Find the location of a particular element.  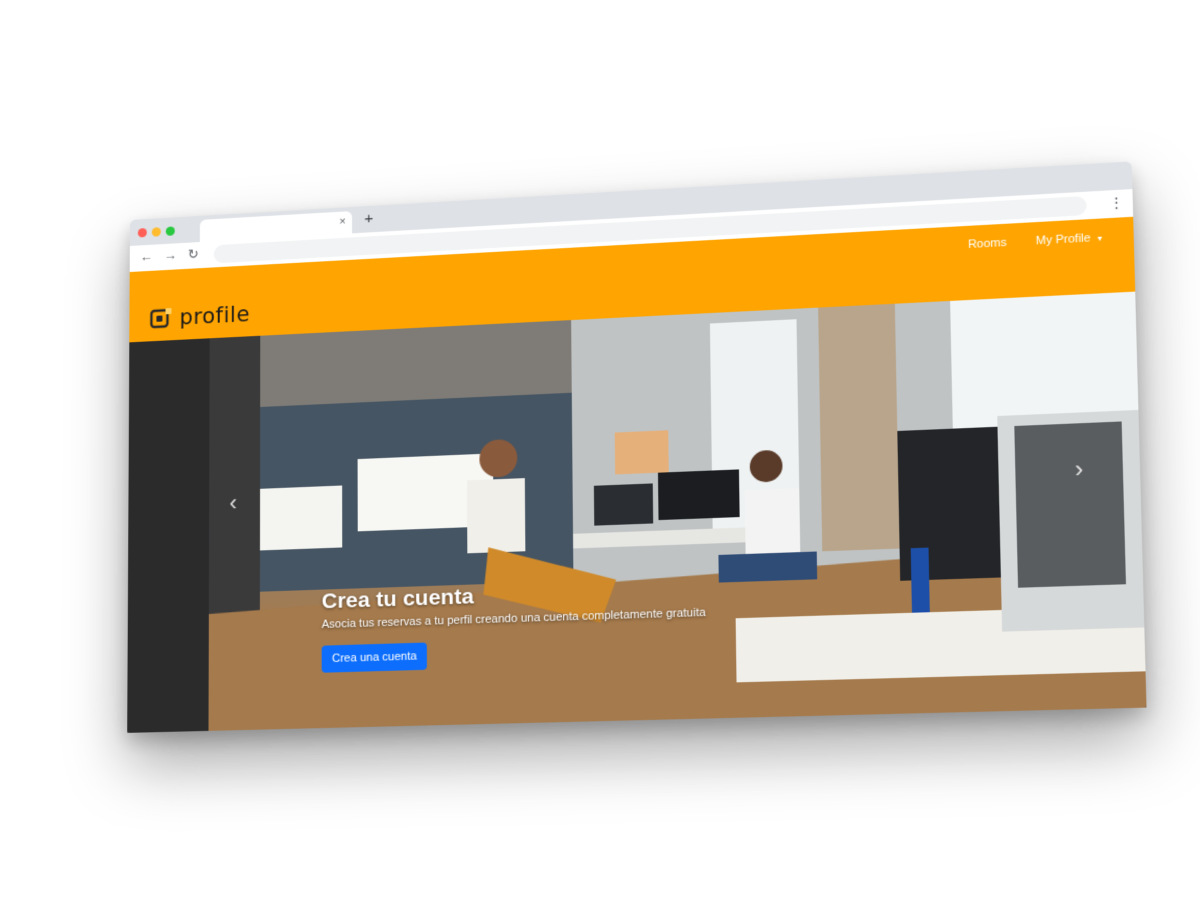

logo-icon is located at coordinates (161, 318).